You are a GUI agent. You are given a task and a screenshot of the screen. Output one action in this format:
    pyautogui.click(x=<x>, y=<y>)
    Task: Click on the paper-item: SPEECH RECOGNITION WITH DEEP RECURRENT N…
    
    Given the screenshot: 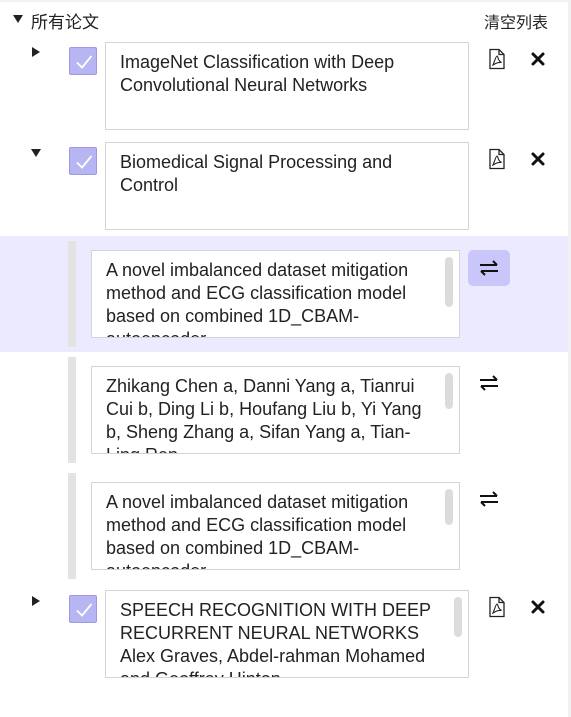 What is the action you would take?
    pyautogui.click(x=284, y=635)
    